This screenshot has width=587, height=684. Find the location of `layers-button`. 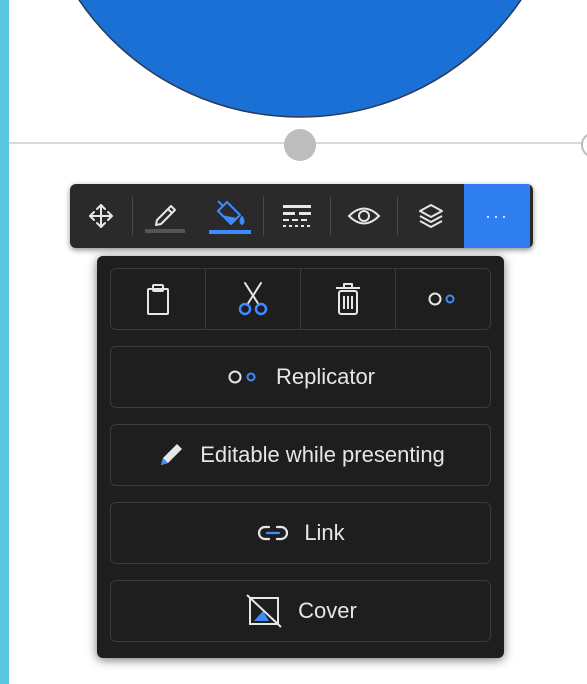

layers-button is located at coordinates (431, 216).